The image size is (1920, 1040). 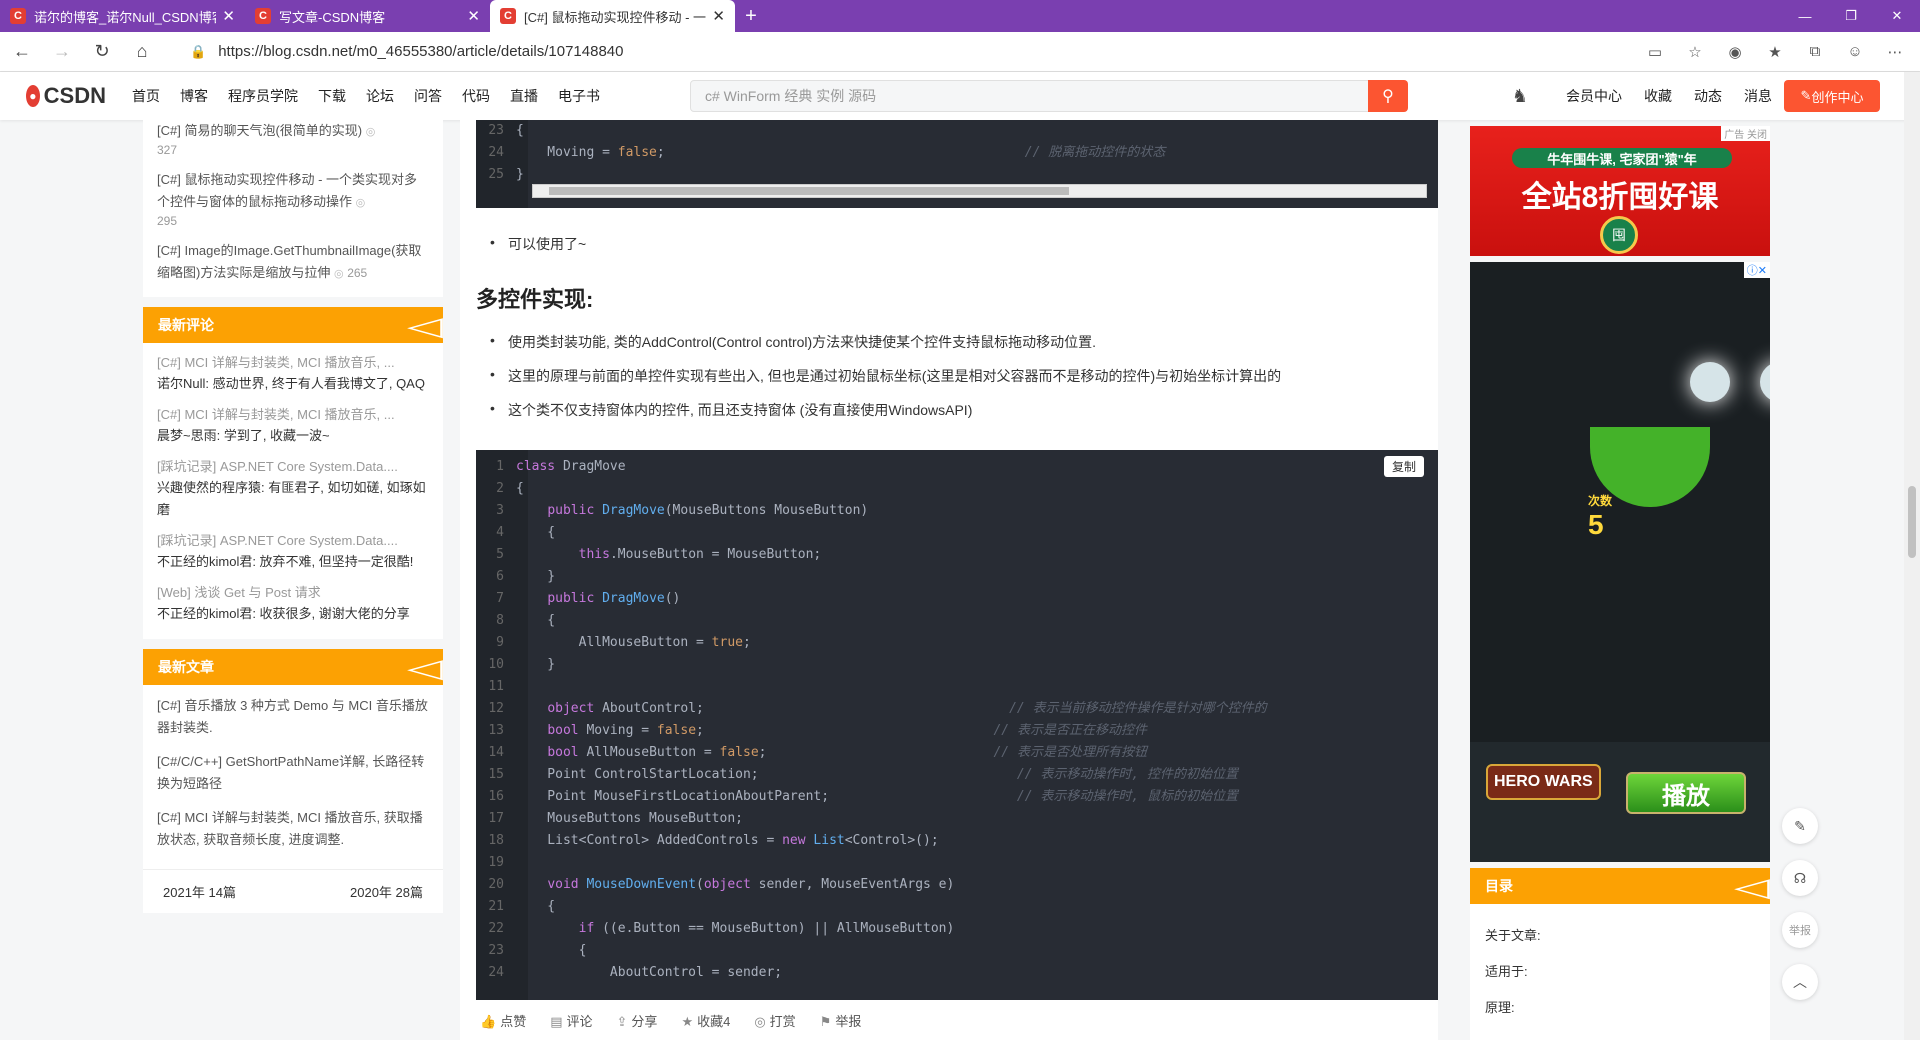 What do you see at coordinates (637, 1020) in the screenshot?
I see `share-button: ⇪ 分享` at bounding box center [637, 1020].